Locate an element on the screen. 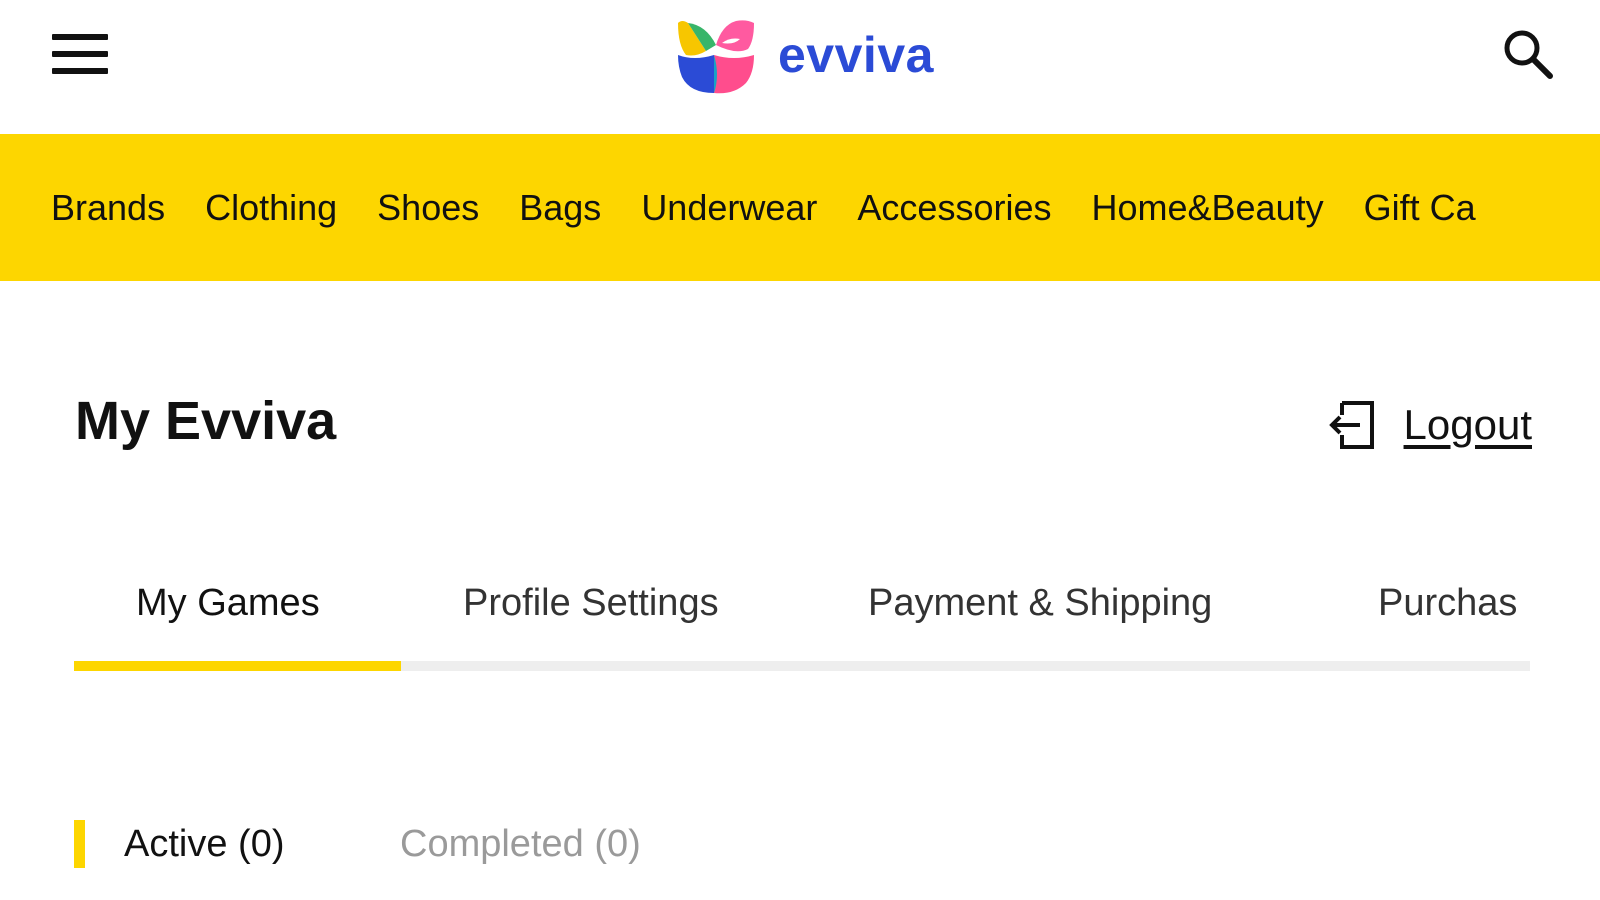 Image resolution: width=1600 pixels, height=900 pixels. active-tab-indicator is located at coordinates (237, 666).